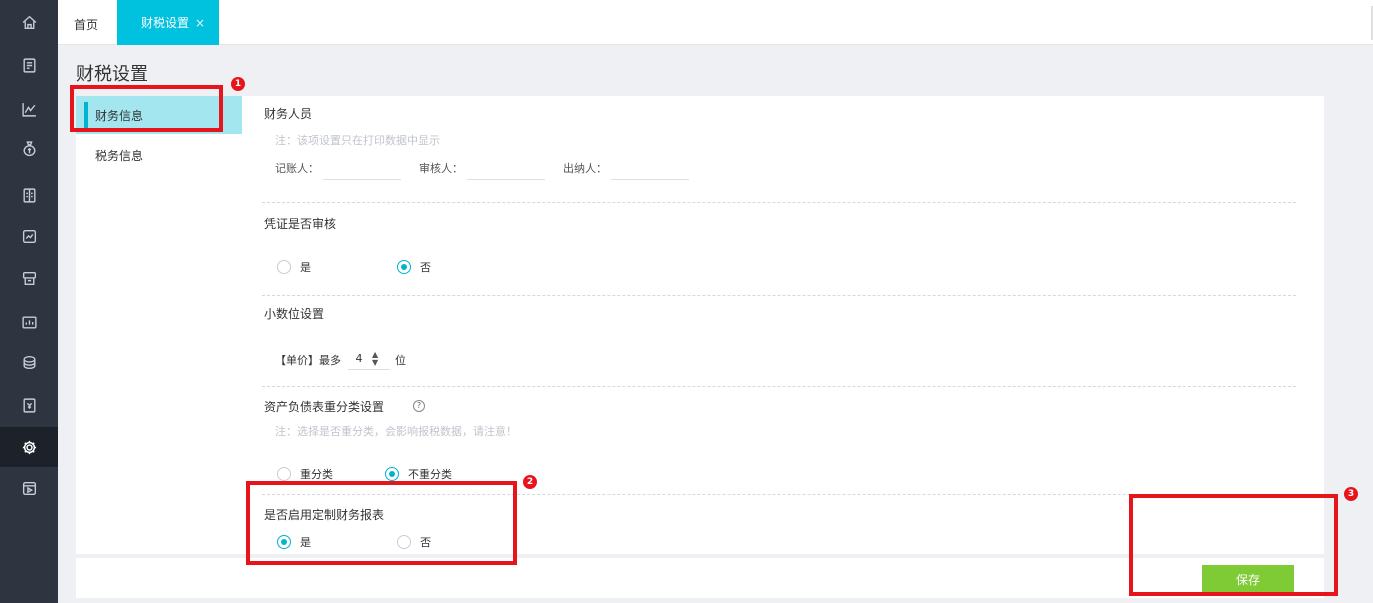  I want to click on report-icon, so click(29, 236).